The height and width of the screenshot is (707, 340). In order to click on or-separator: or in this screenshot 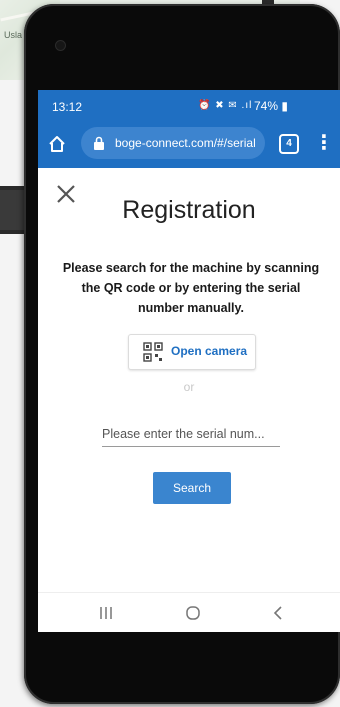, I will do `click(189, 387)`.